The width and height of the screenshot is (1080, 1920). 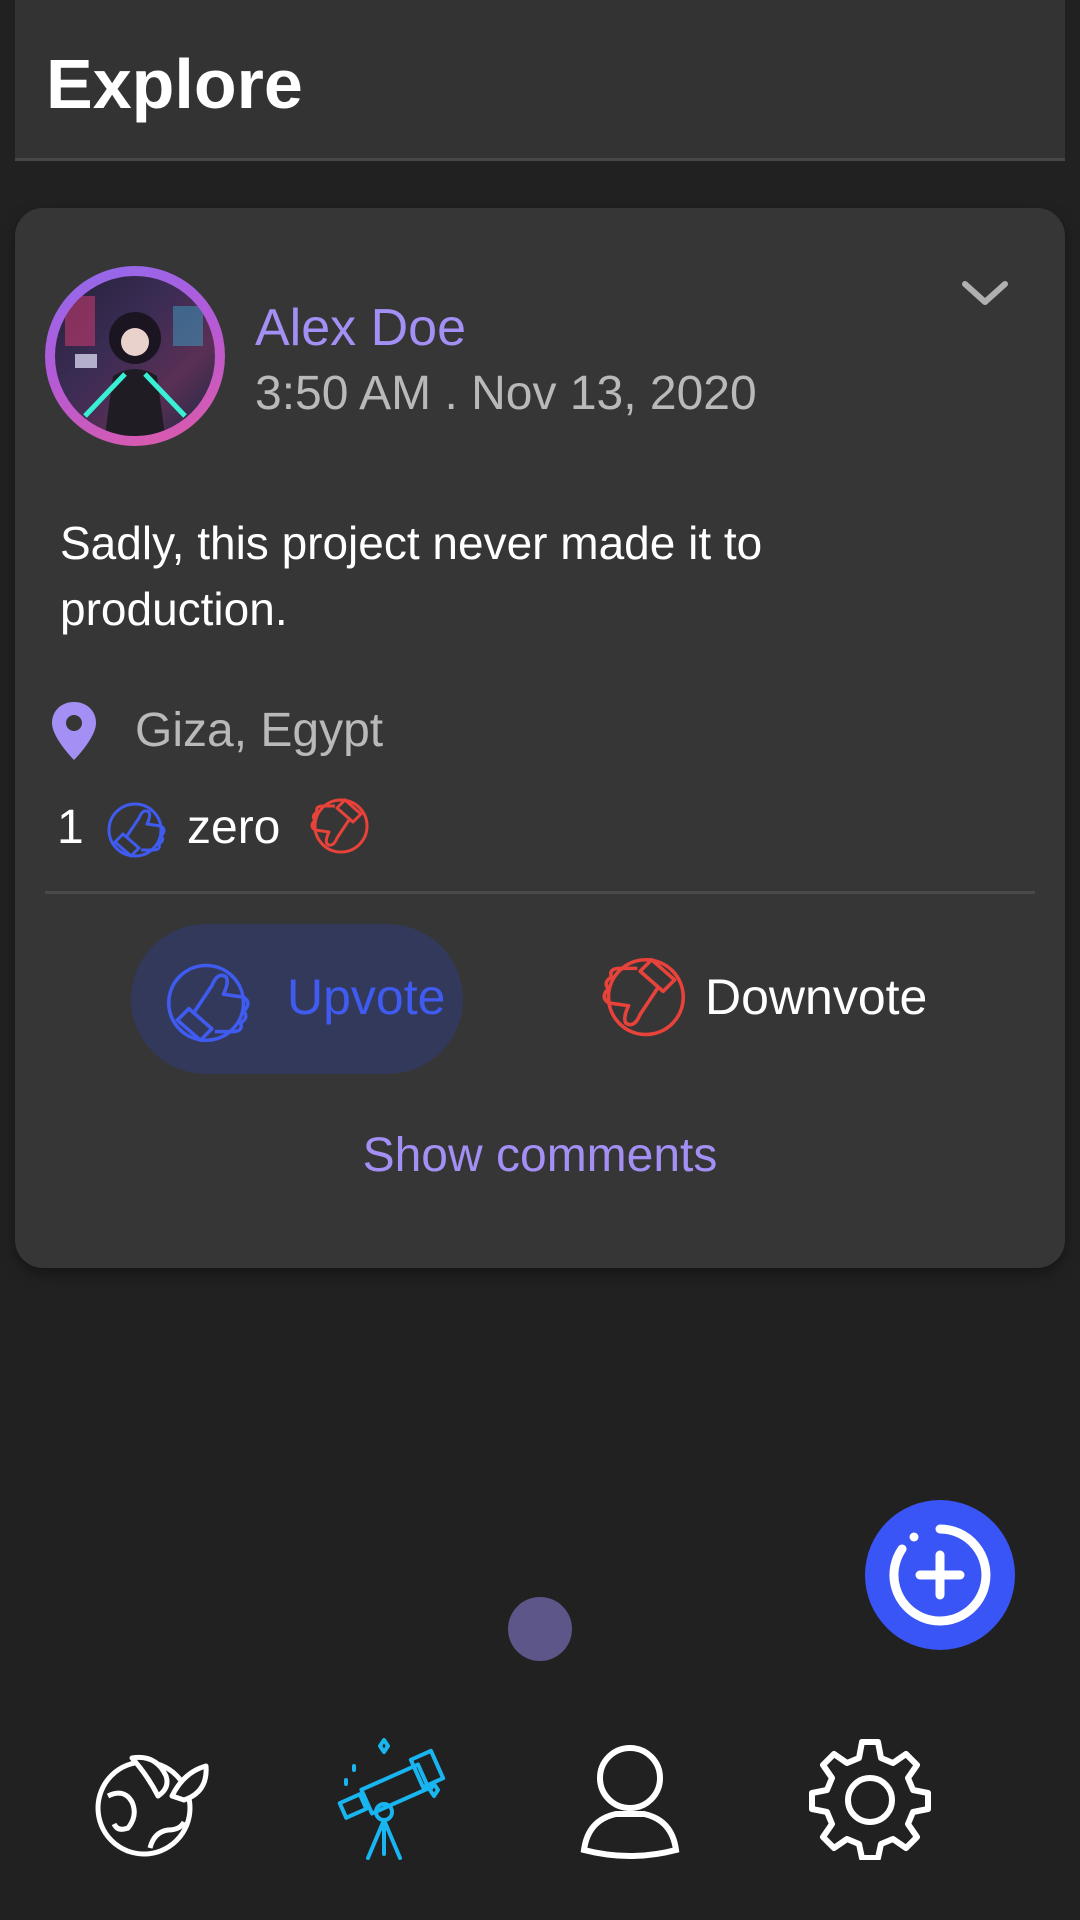 What do you see at coordinates (540, 1155) in the screenshot?
I see `show-comments-link: Show comments` at bounding box center [540, 1155].